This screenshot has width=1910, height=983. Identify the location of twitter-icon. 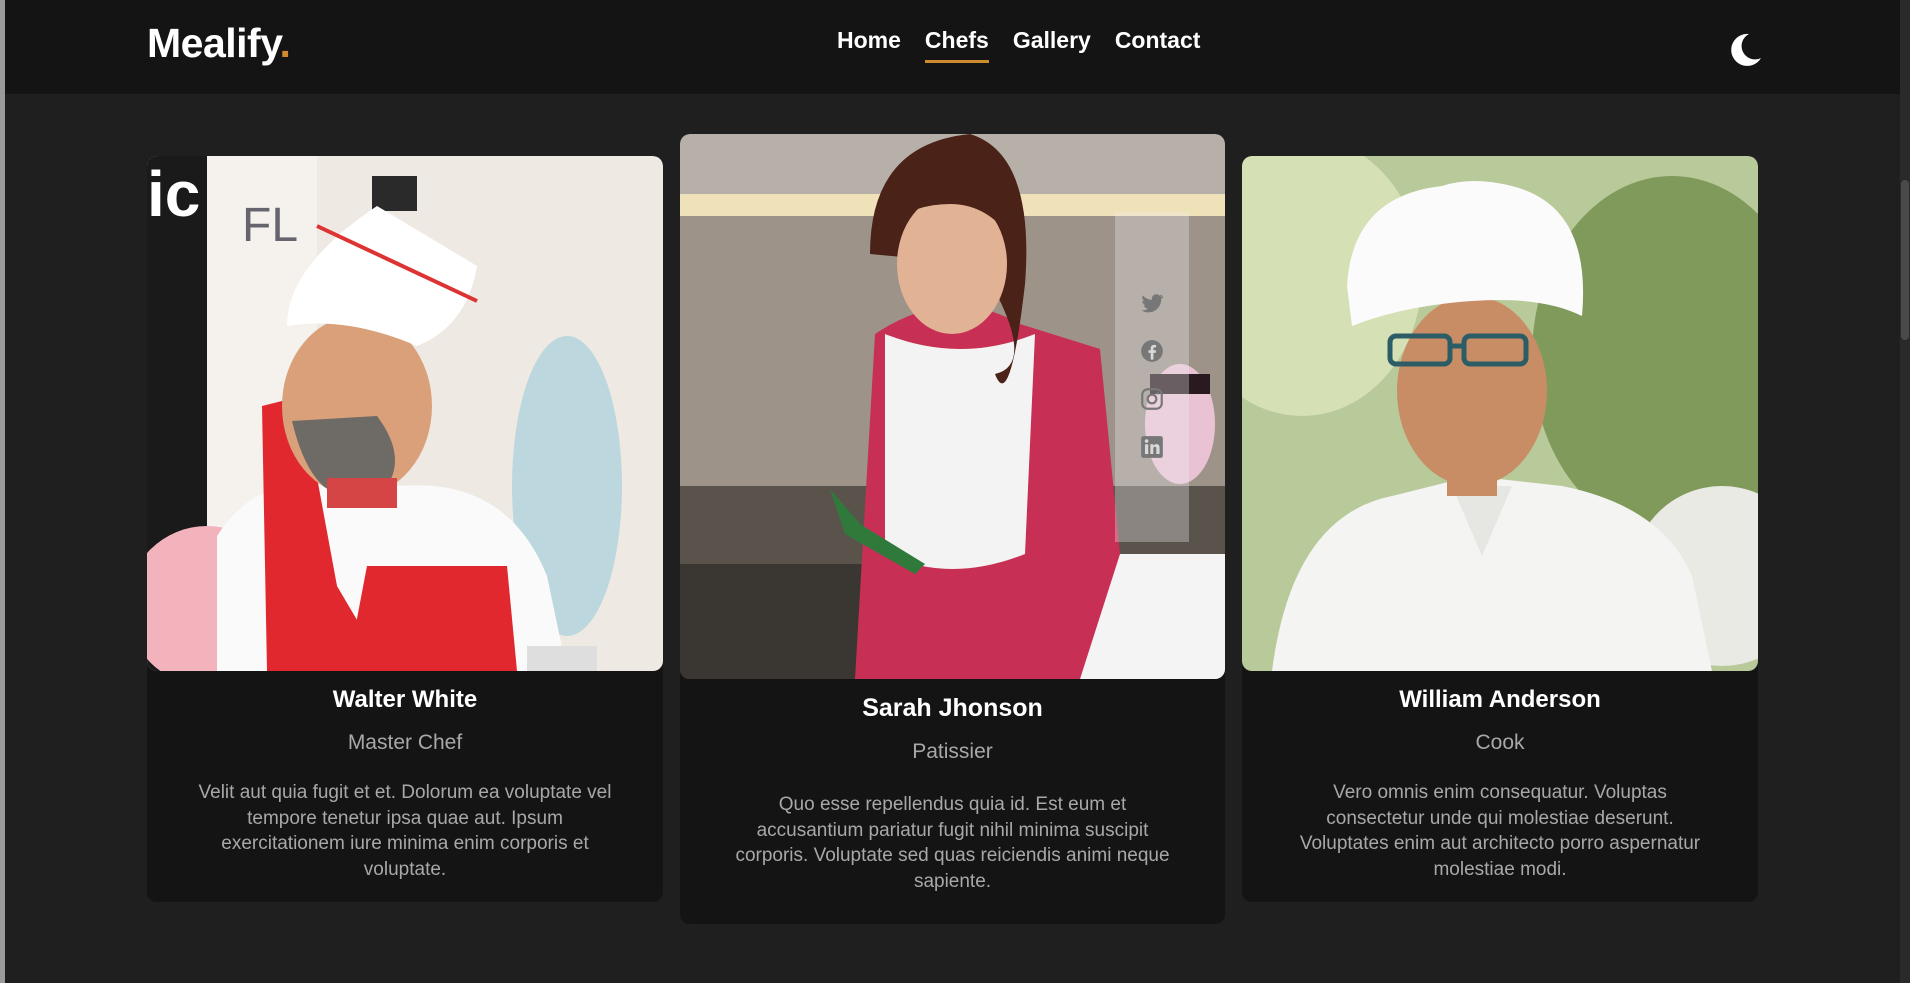
(1152, 303).